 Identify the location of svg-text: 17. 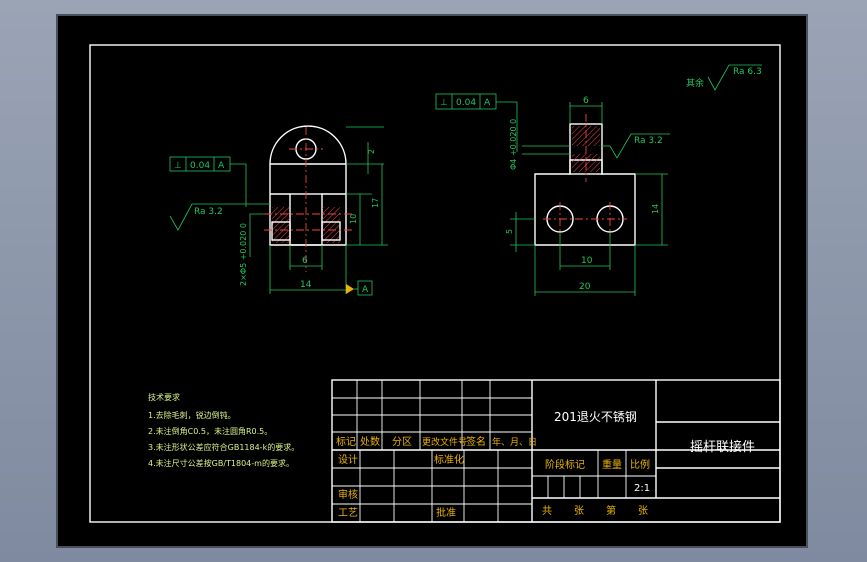
(375, 203).